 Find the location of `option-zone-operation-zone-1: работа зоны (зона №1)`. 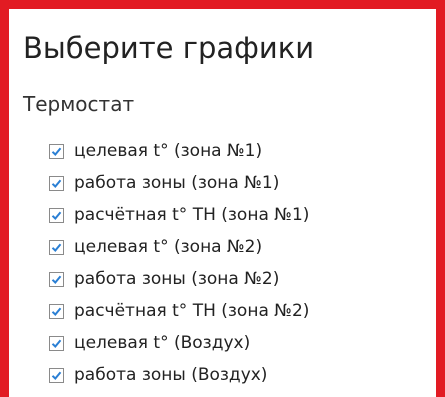

option-zone-operation-zone-1: работа зоны (зона №1) is located at coordinates (179, 183).